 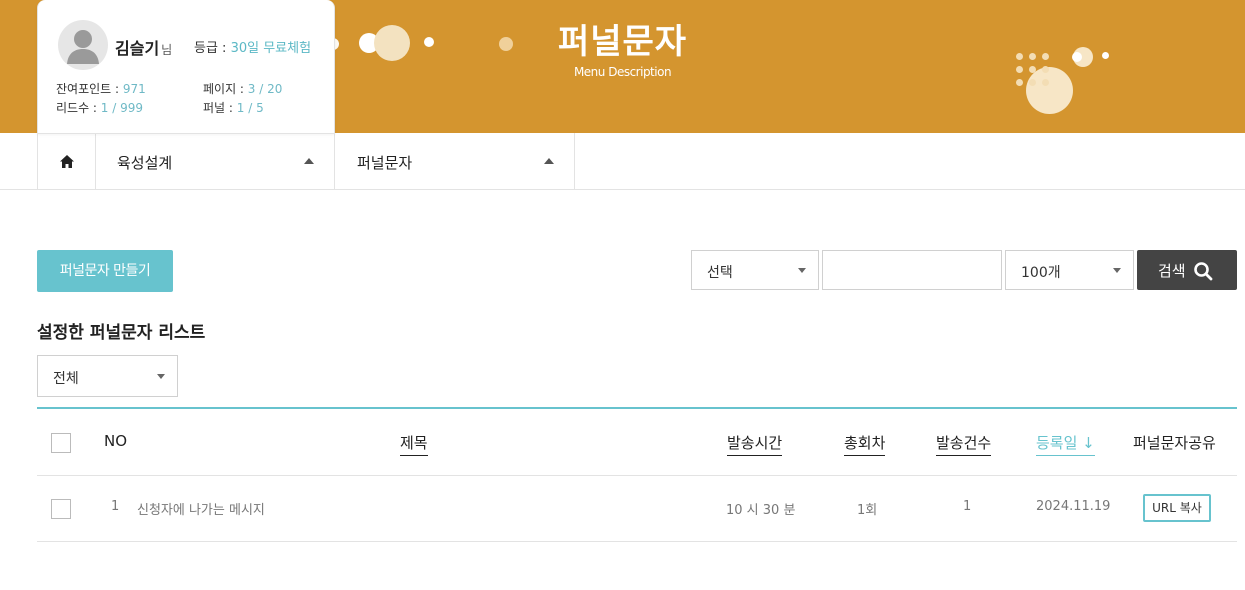 What do you see at coordinates (454, 161) in the screenshot?
I see `nav-item-funnel-sms: 퍼널문자` at bounding box center [454, 161].